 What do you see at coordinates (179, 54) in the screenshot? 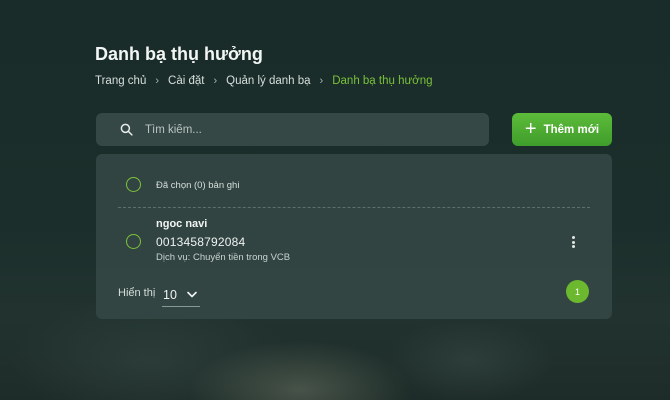
I see `page-title: Danh bạ thụ hưởng` at bounding box center [179, 54].